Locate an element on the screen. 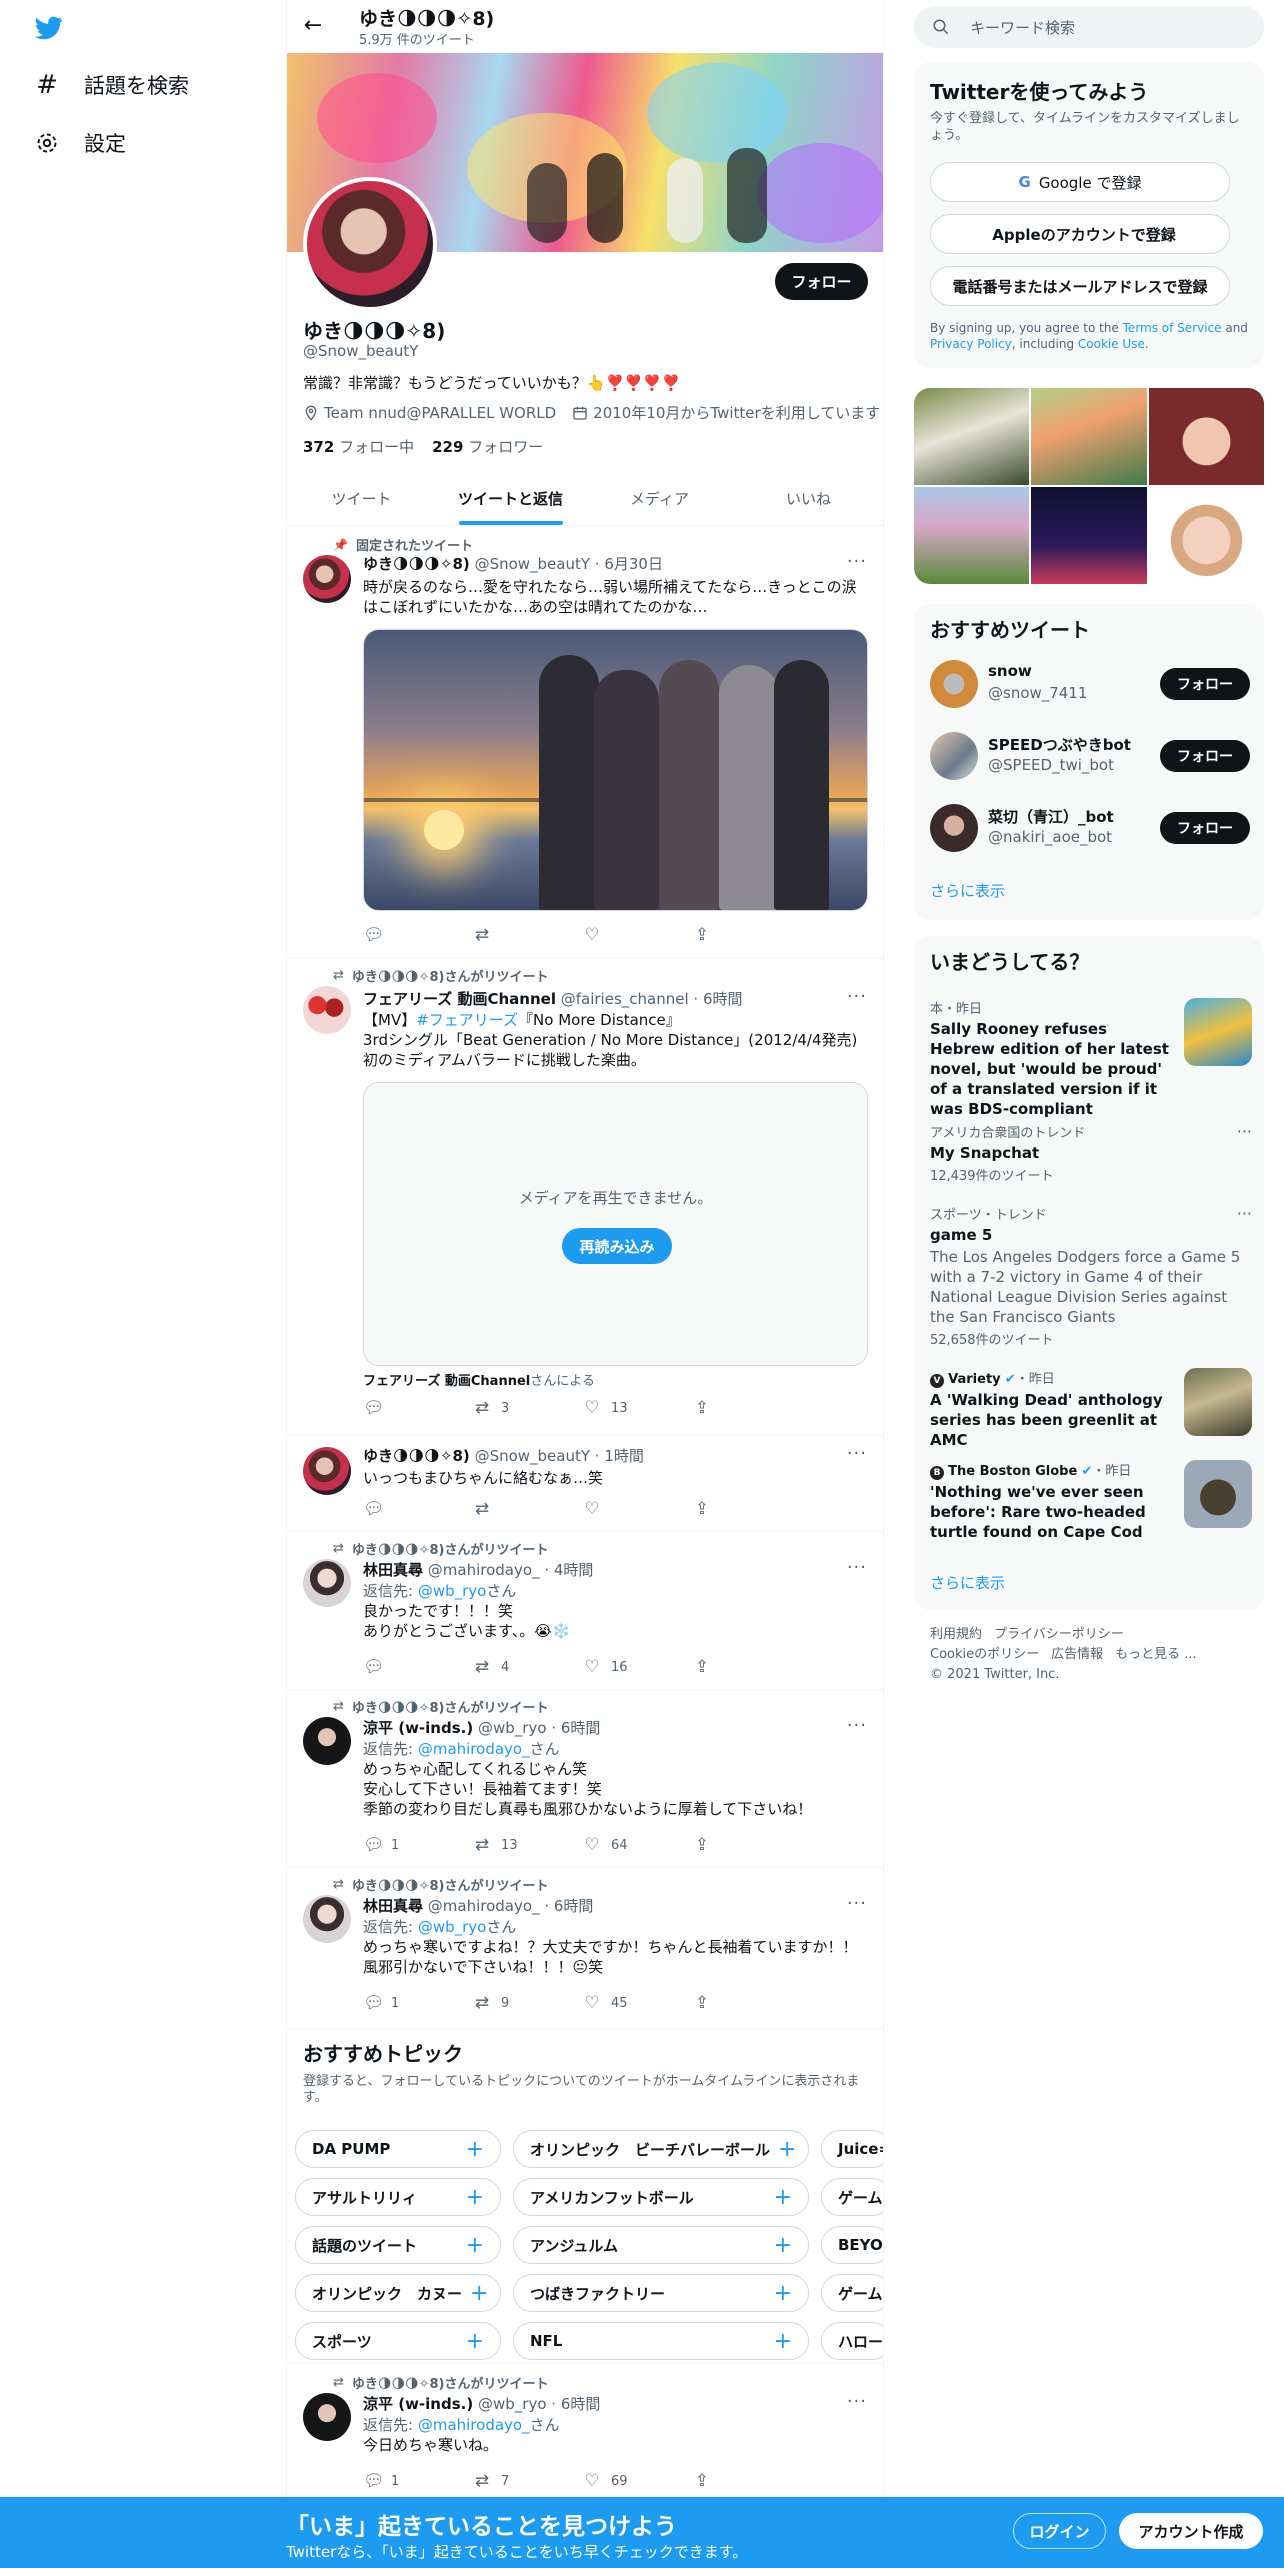 This screenshot has width=1284, height=2568. topic-chip: オリンピック カヌー + is located at coordinates (398, 2293).